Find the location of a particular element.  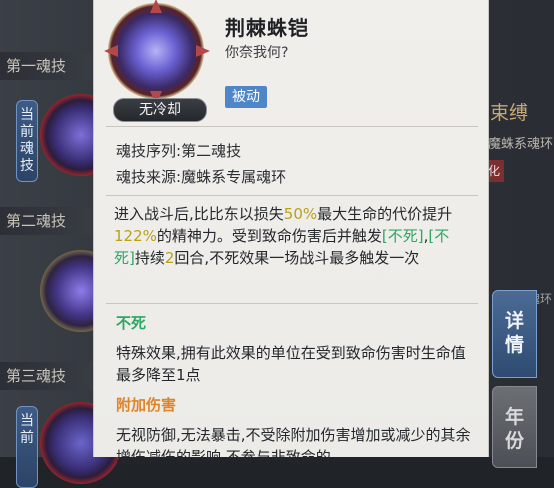

skill-icon-ring is located at coordinates (156, 51).